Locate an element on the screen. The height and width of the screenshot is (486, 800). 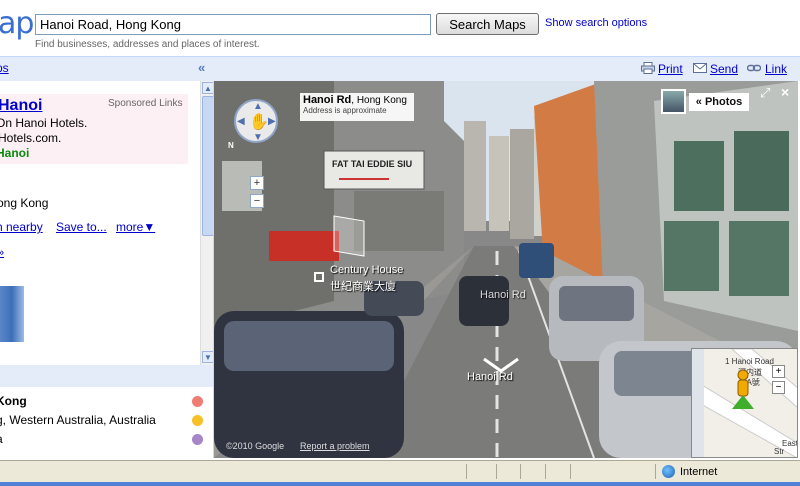
zoom-out-button: − is located at coordinates (257, 201).